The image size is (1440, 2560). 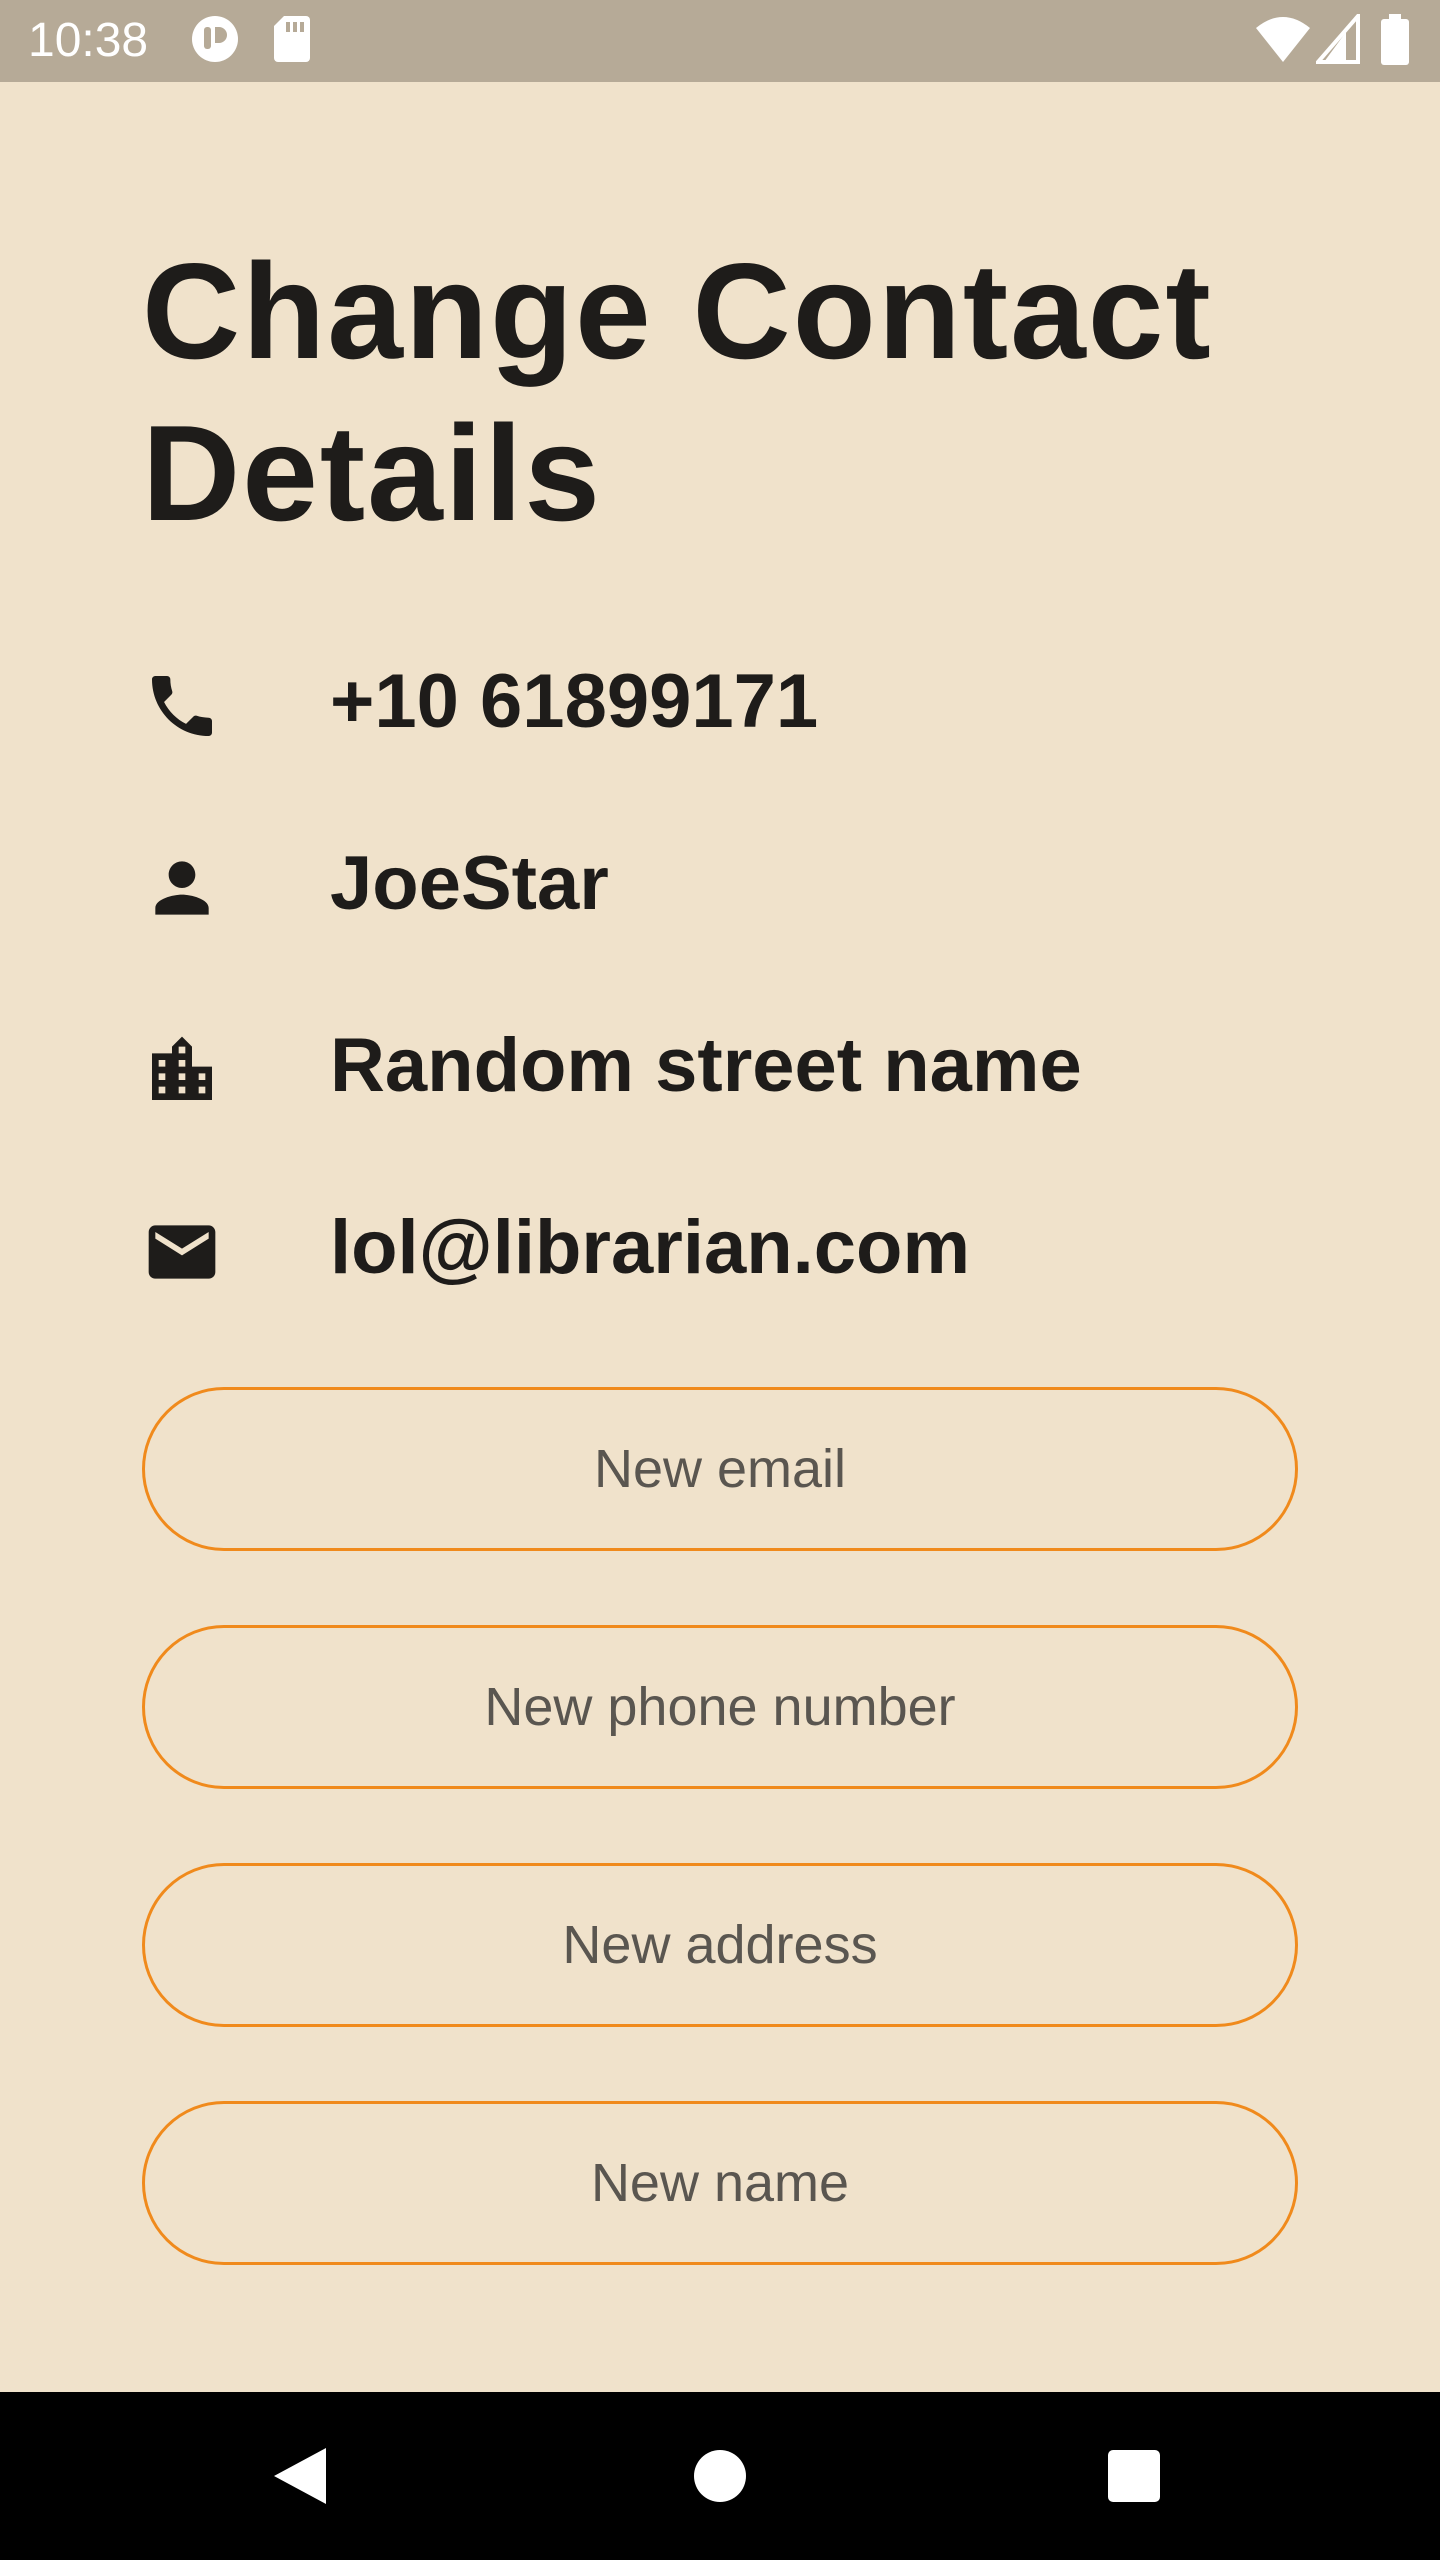 What do you see at coordinates (182, 1252) in the screenshot?
I see `mail-icon` at bounding box center [182, 1252].